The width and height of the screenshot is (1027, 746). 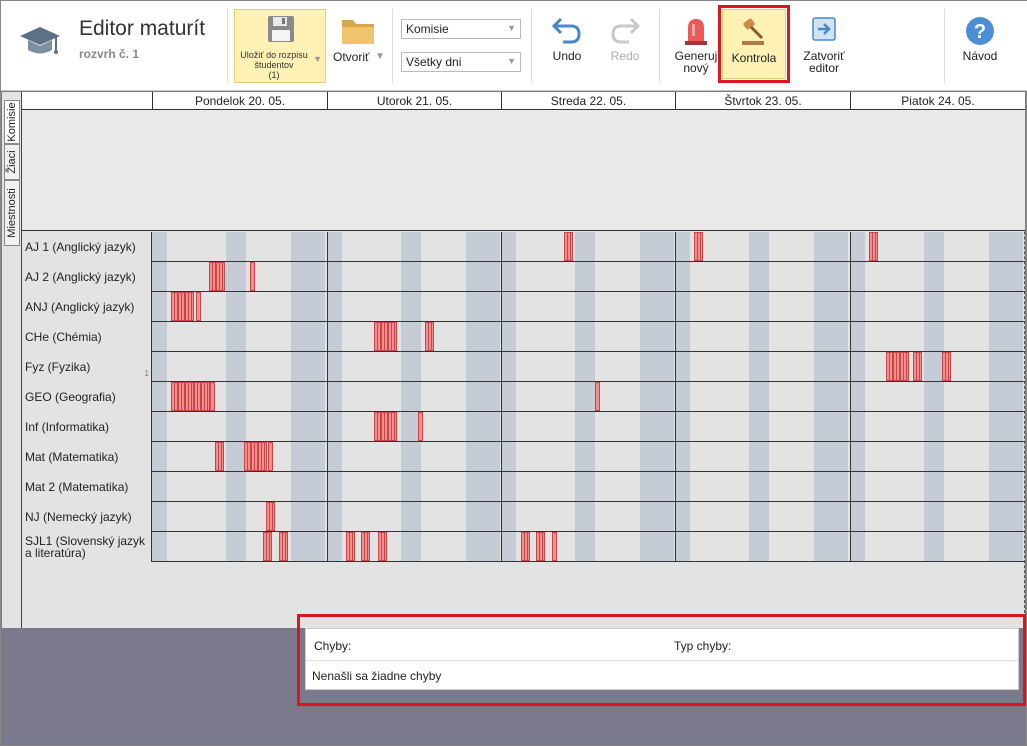 What do you see at coordinates (109, 54) in the screenshot?
I see `schedule-subtitle: rozvrh č. 1` at bounding box center [109, 54].